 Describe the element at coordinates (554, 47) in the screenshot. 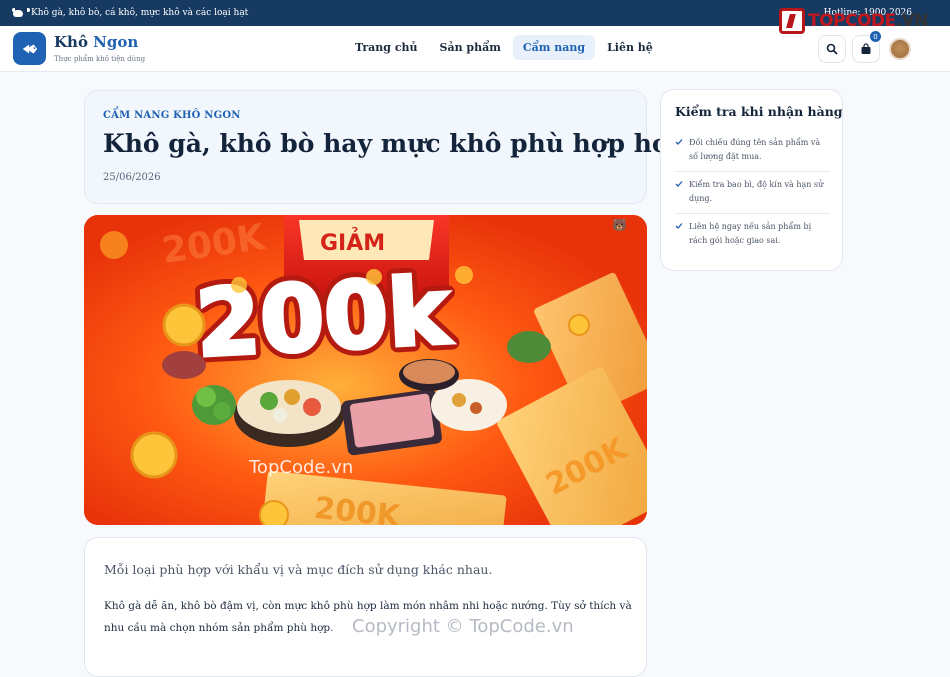

I see `nav-guide: Cẩm nang` at that location.